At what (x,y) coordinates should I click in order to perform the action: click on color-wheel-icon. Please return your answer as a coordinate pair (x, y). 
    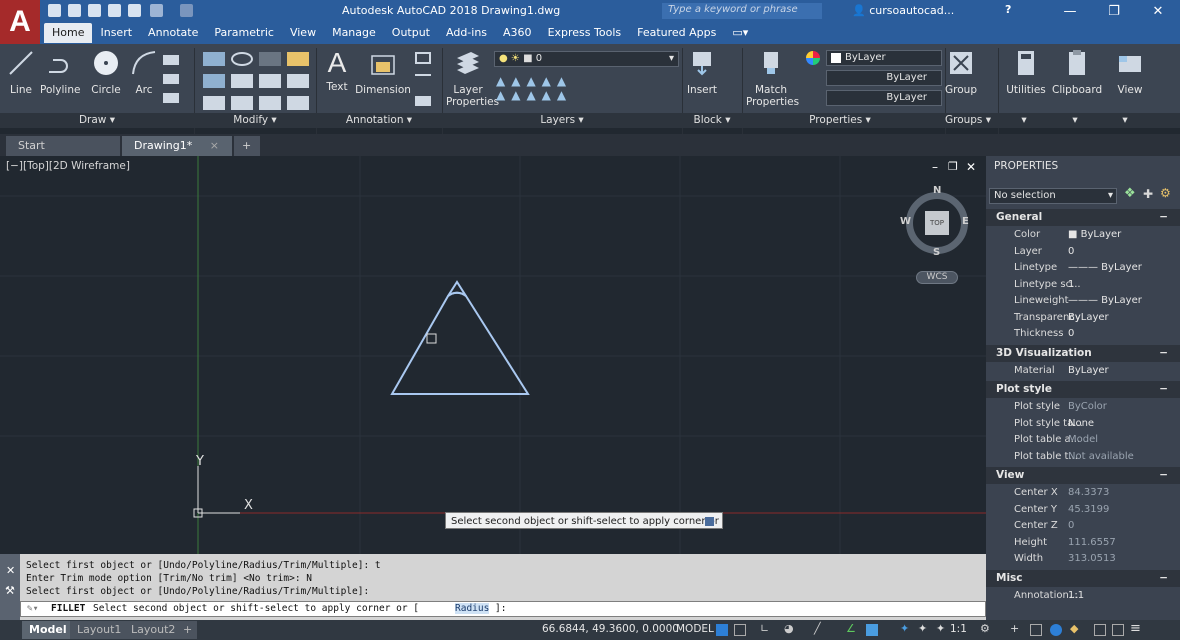
    Looking at the image, I should click on (813, 58).